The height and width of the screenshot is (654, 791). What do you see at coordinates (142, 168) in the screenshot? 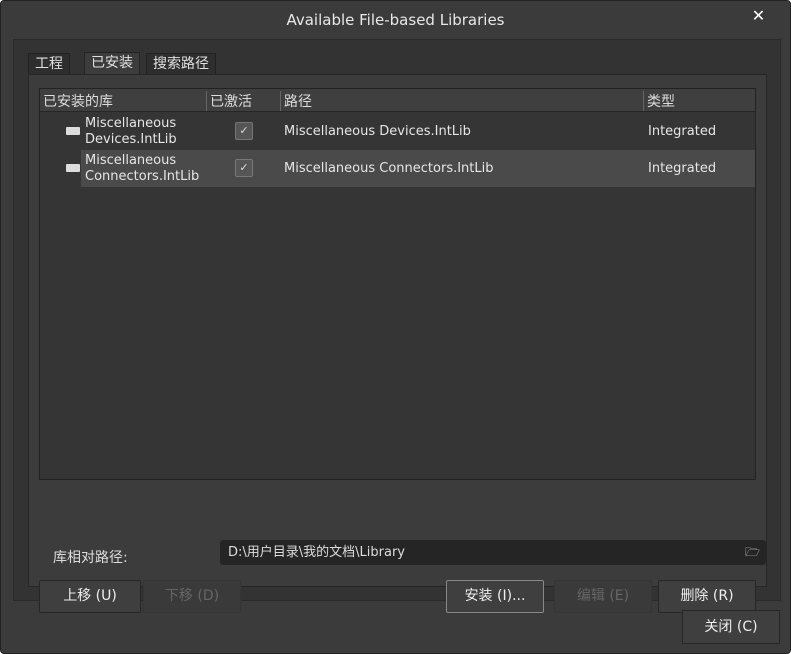
I see `library-name: Miscellaneous Connectors.IntLib` at bounding box center [142, 168].